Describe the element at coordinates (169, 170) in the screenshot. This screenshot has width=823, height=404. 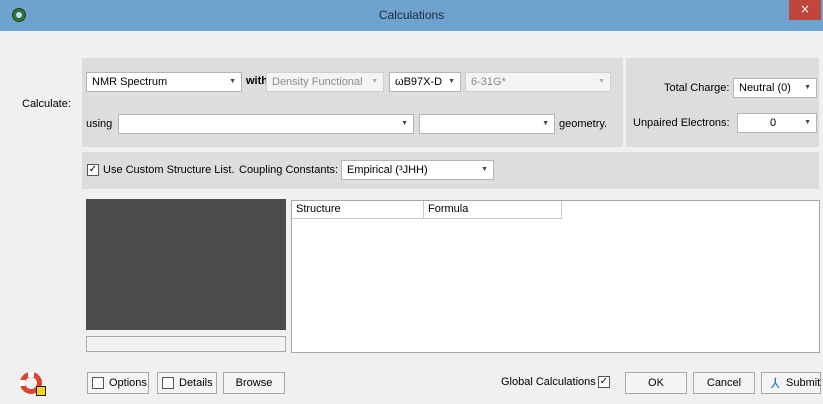
I see `custom-structure-list-label: Use Custom Structure List.` at that location.